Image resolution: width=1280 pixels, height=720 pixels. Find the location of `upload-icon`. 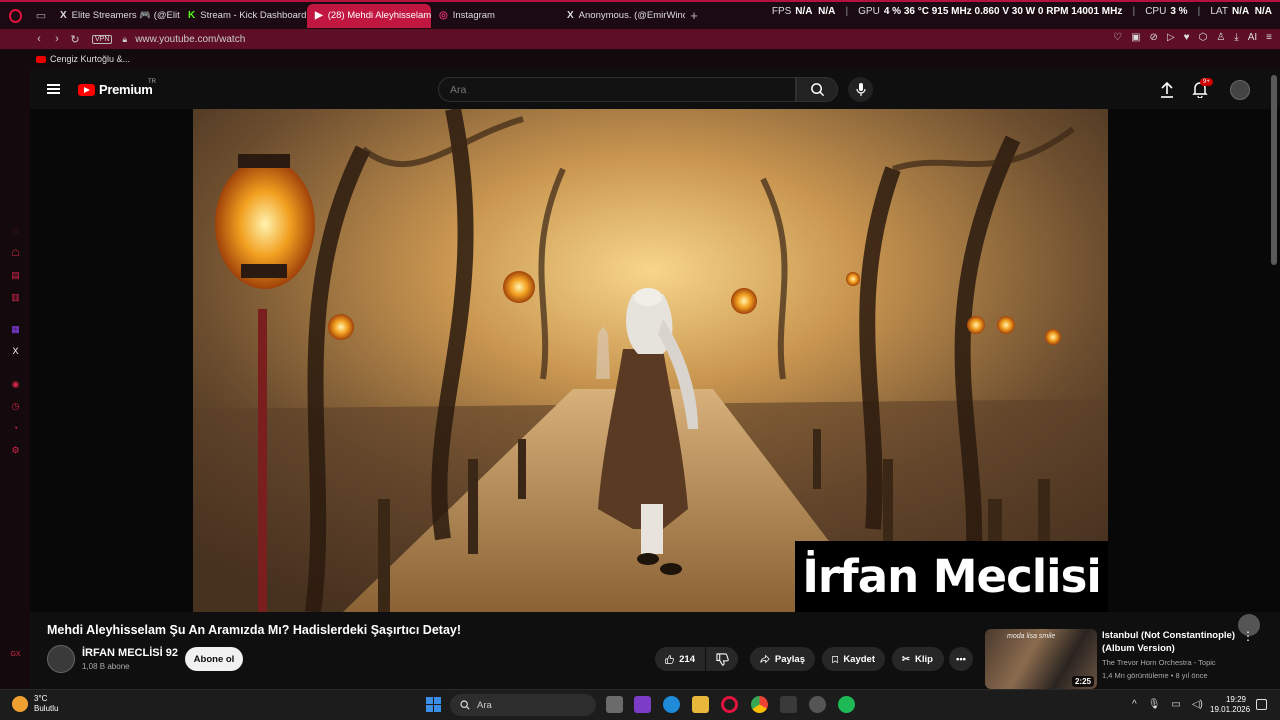

upload-icon is located at coordinates (1167, 89).